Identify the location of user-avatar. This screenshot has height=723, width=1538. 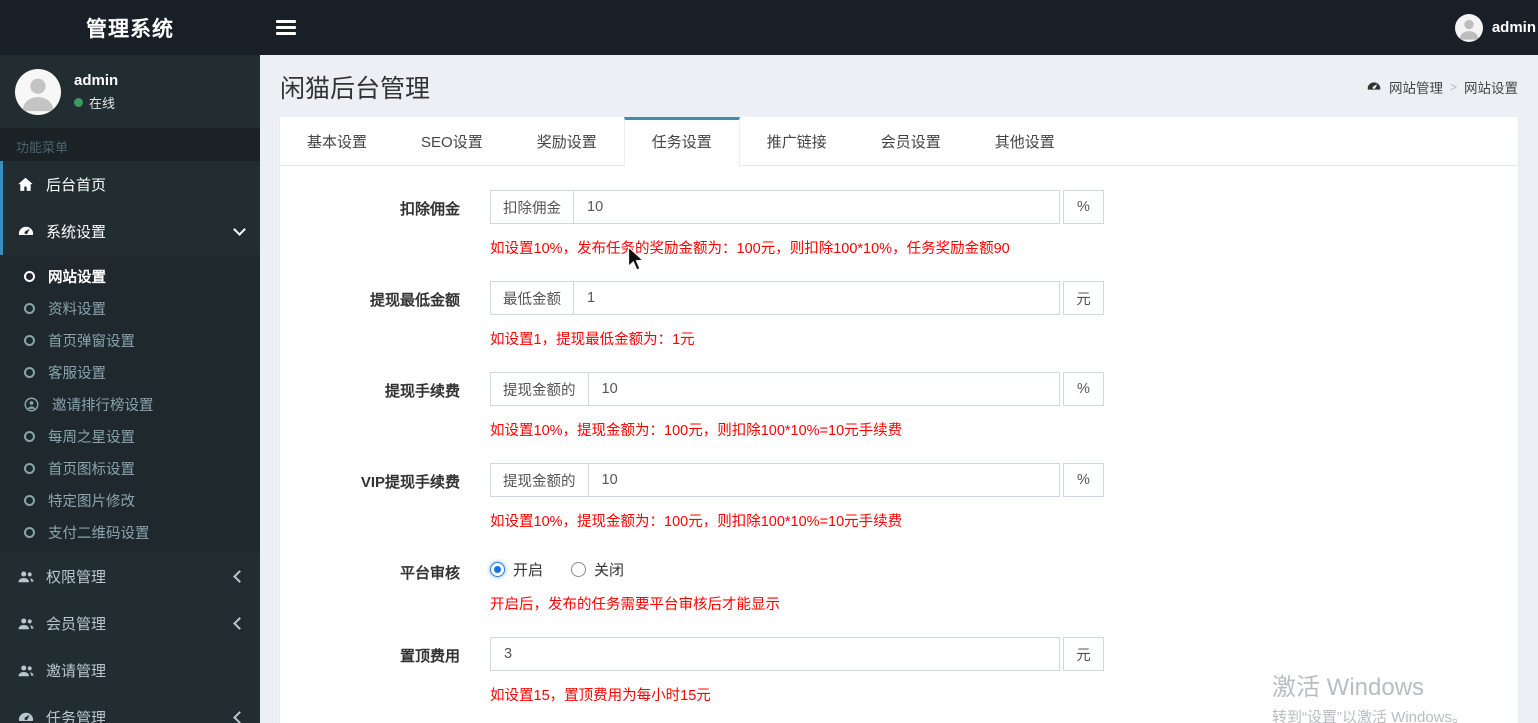
(1468, 27).